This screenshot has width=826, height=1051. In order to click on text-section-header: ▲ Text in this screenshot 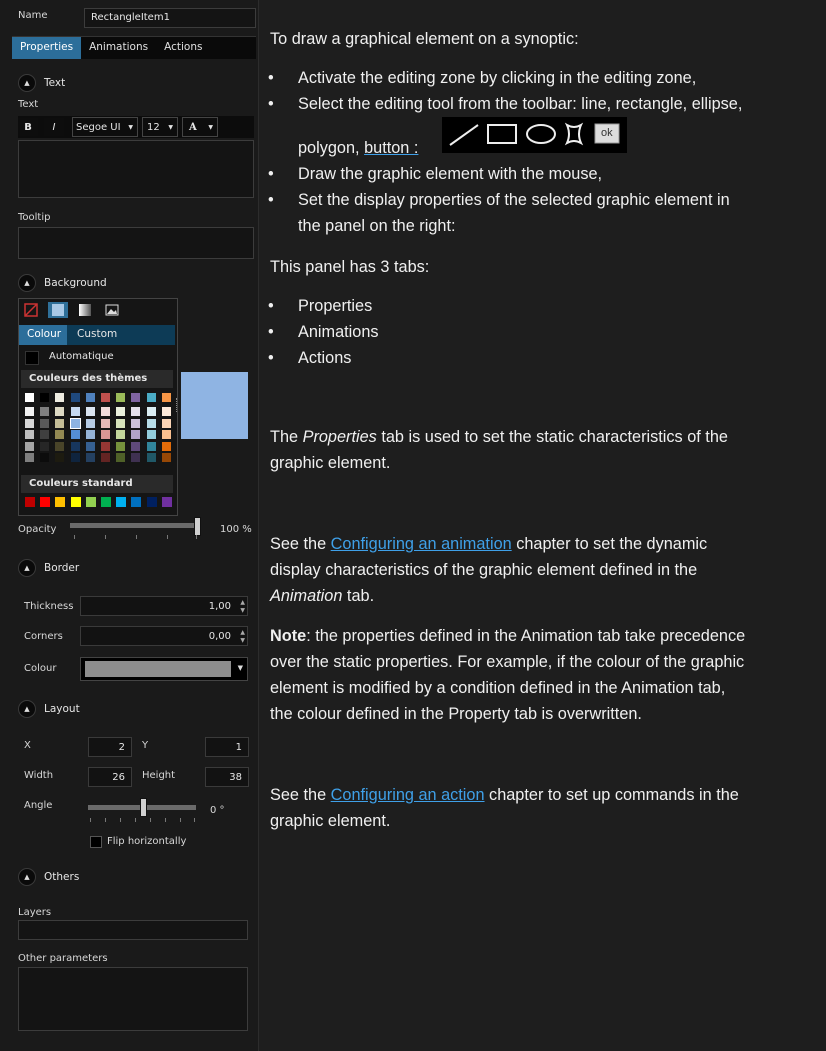, I will do `click(41, 83)`.